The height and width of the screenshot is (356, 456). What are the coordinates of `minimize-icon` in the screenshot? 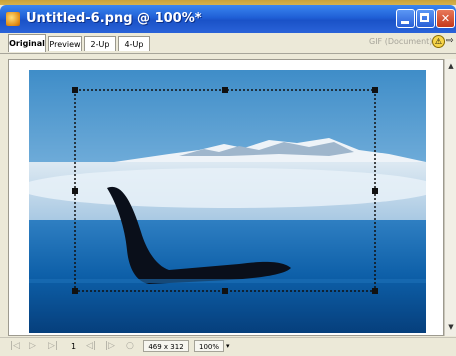 It's located at (405, 22).